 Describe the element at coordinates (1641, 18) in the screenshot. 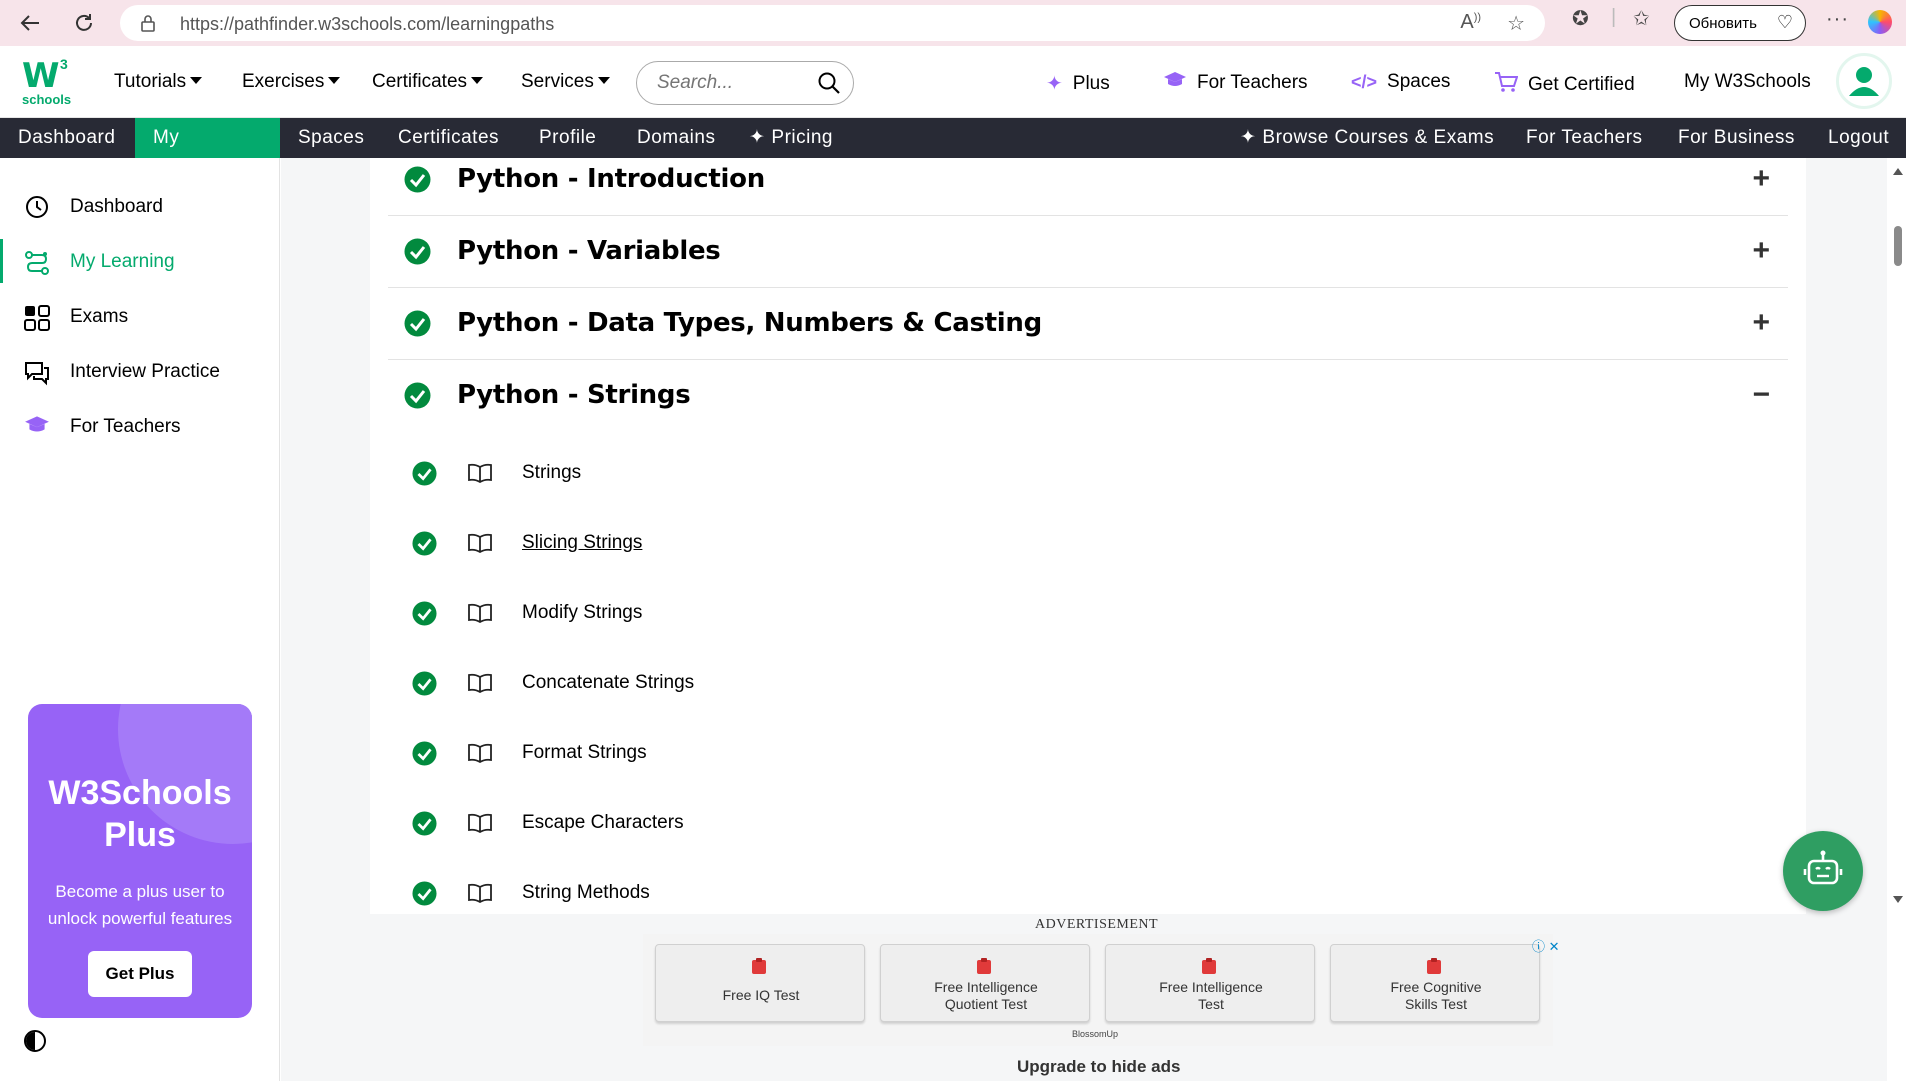

I see `favorites-icon: ✩` at that location.